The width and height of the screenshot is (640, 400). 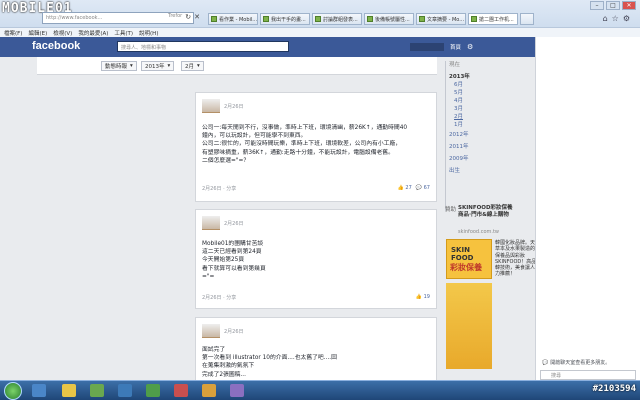 I want to click on close-icon: ✕, so click(x=629, y=5).